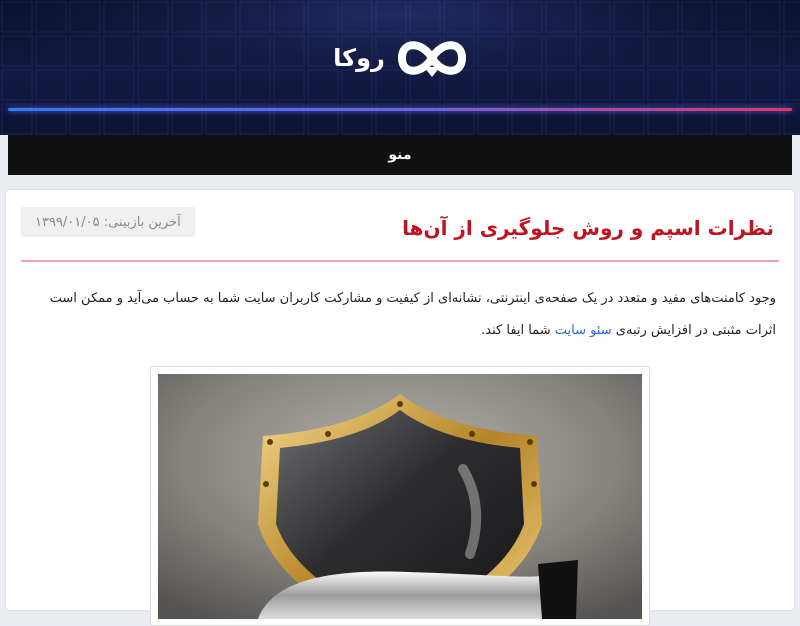 The image size is (800, 626). Describe the element at coordinates (400, 109) in the screenshot. I see `header-accent-line` at that location.